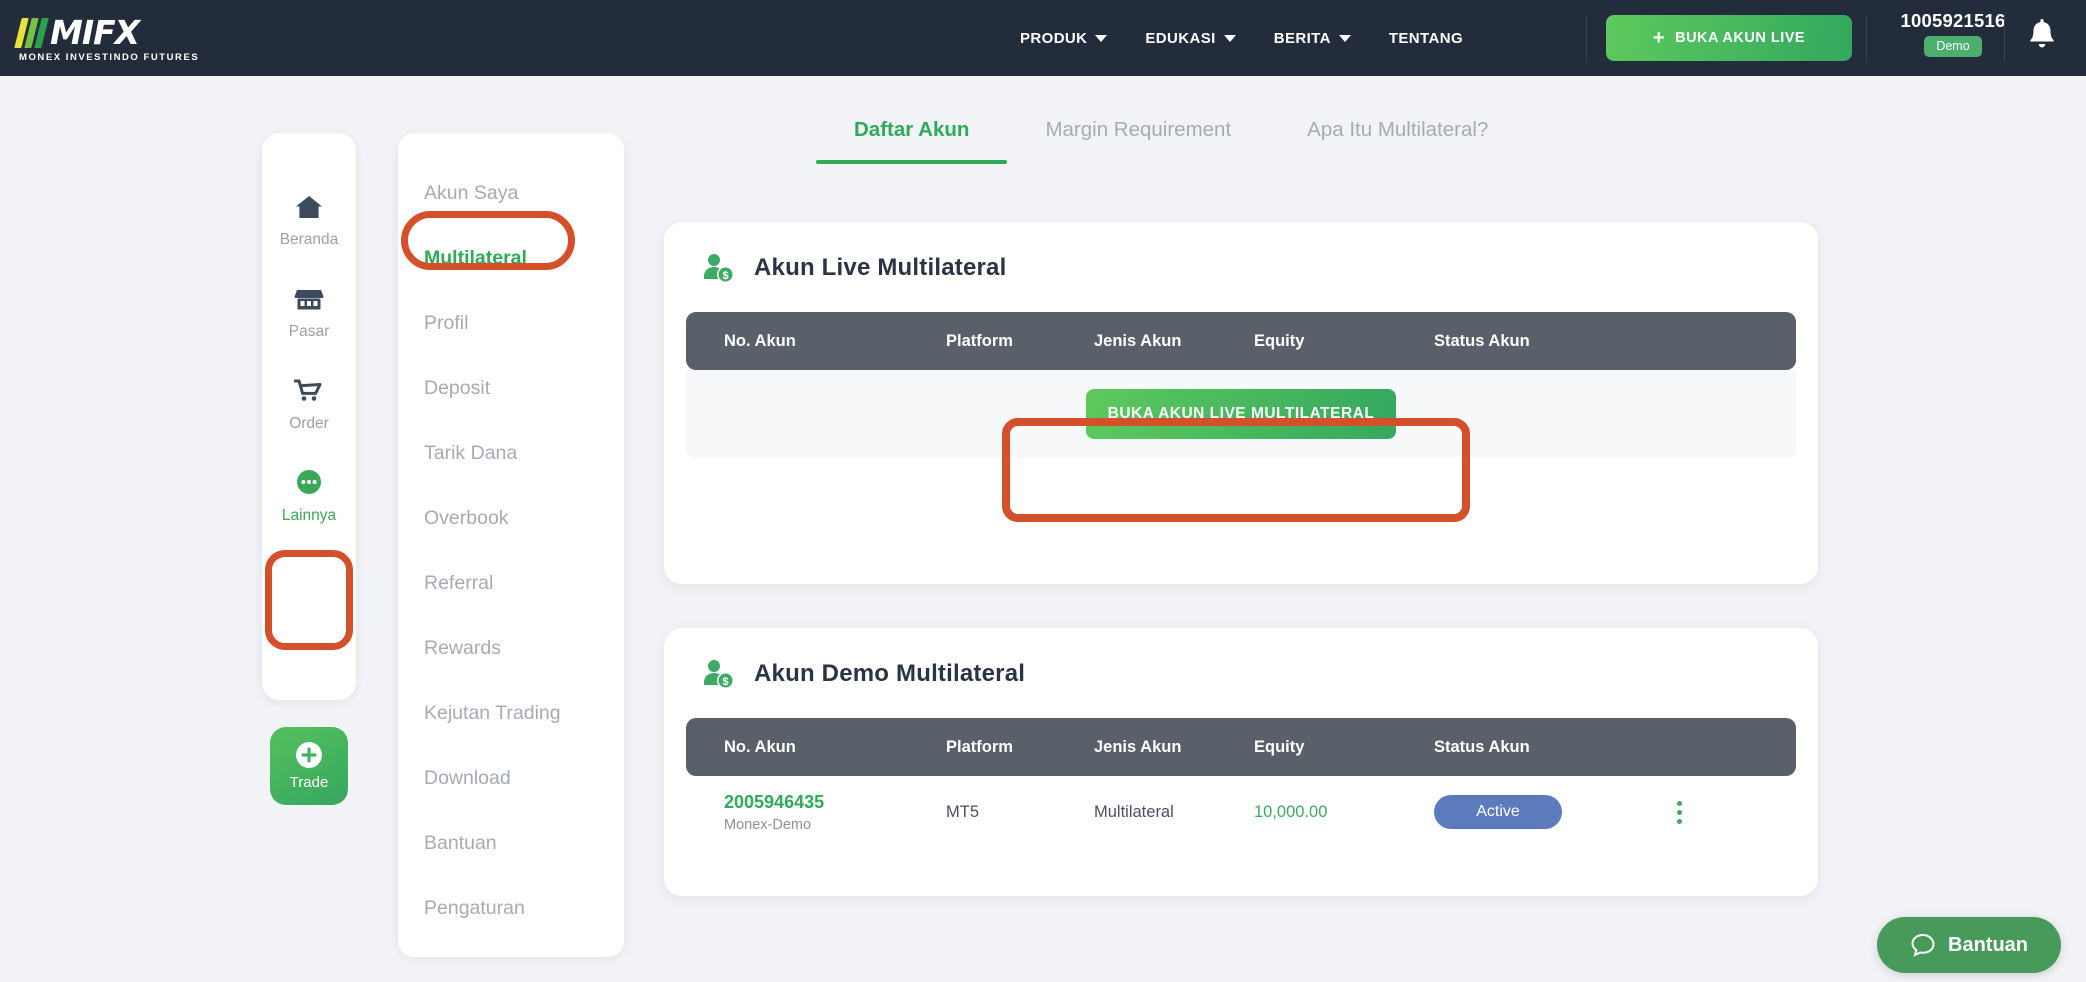 This screenshot has height=982, width=2086. I want to click on demo-account-equity: 10,000.00, so click(1291, 811).